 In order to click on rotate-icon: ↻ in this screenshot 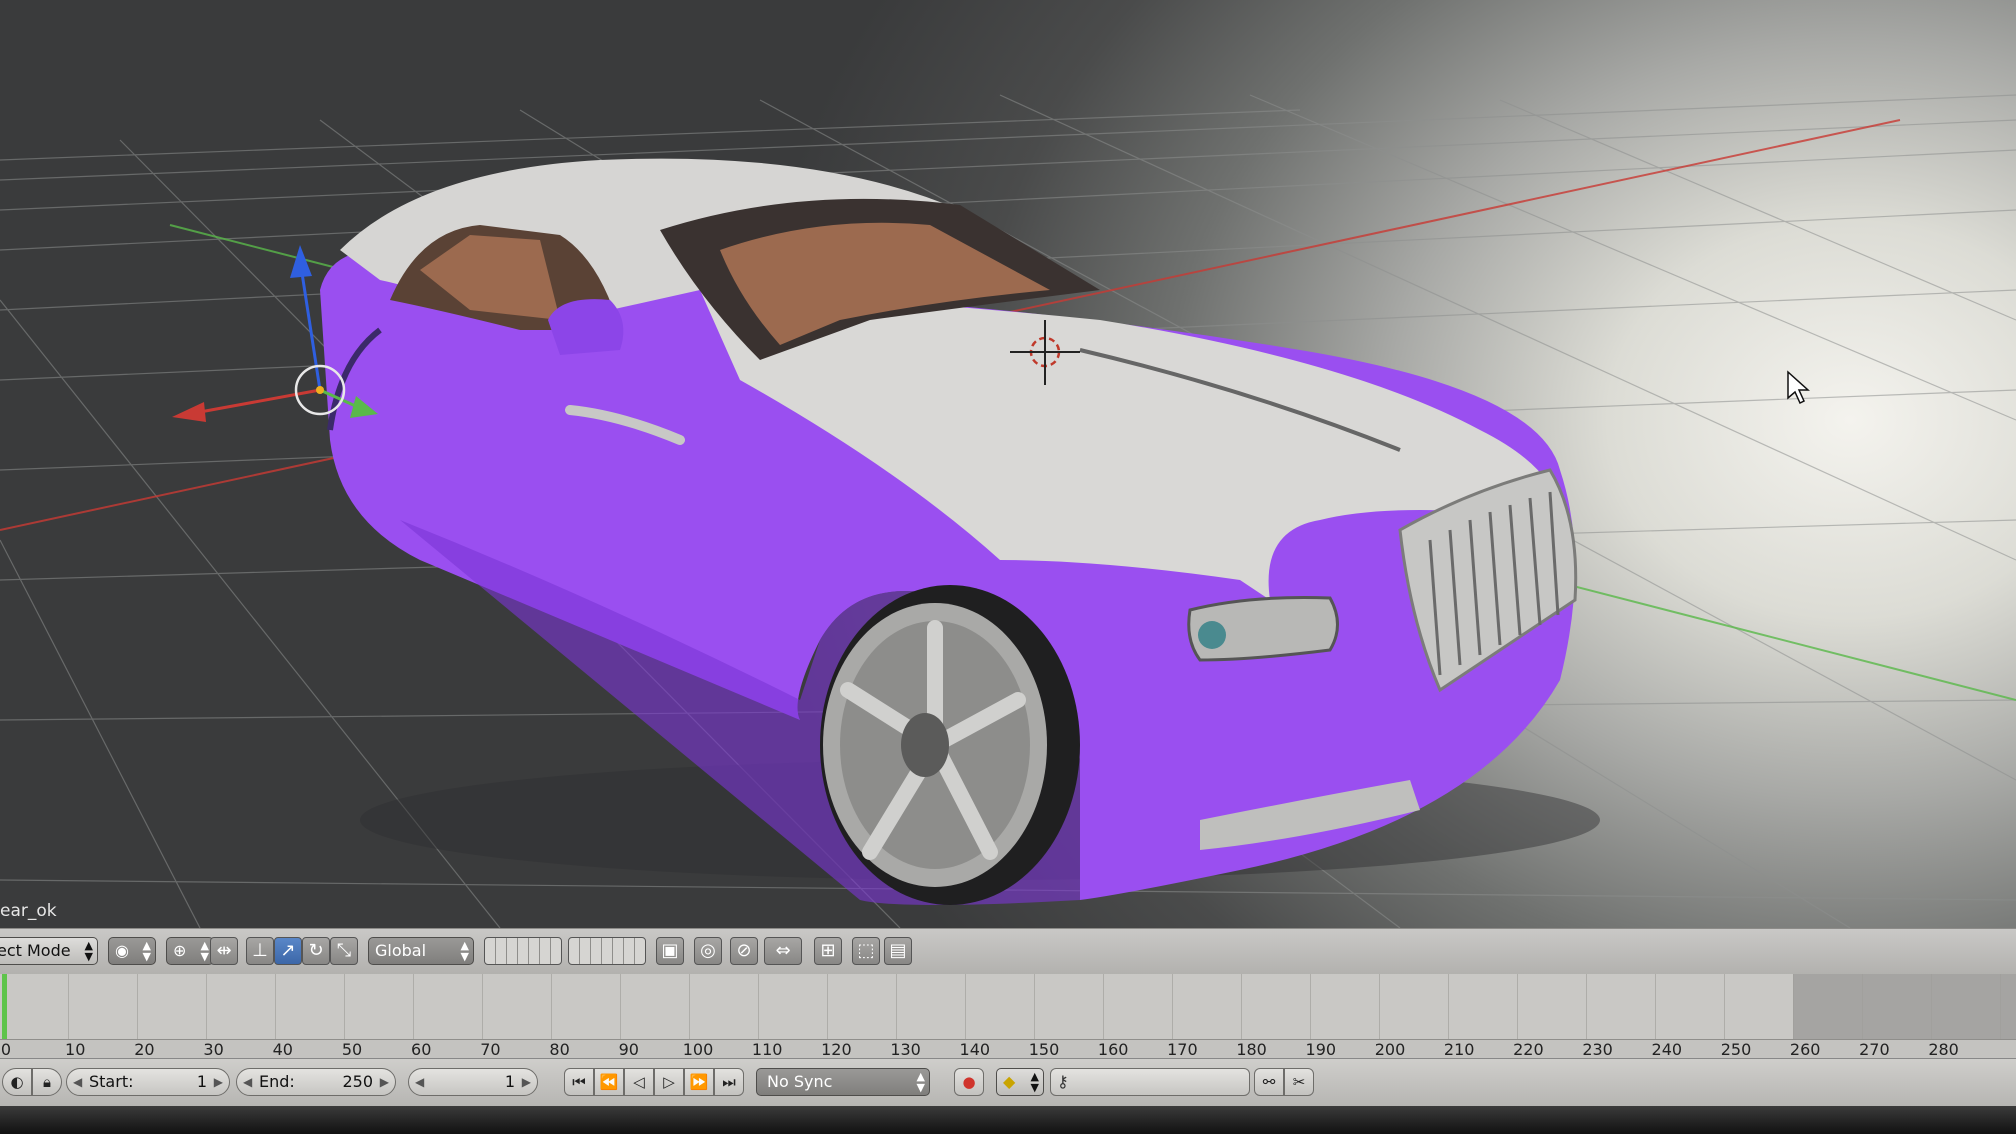, I will do `click(316, 951)`.